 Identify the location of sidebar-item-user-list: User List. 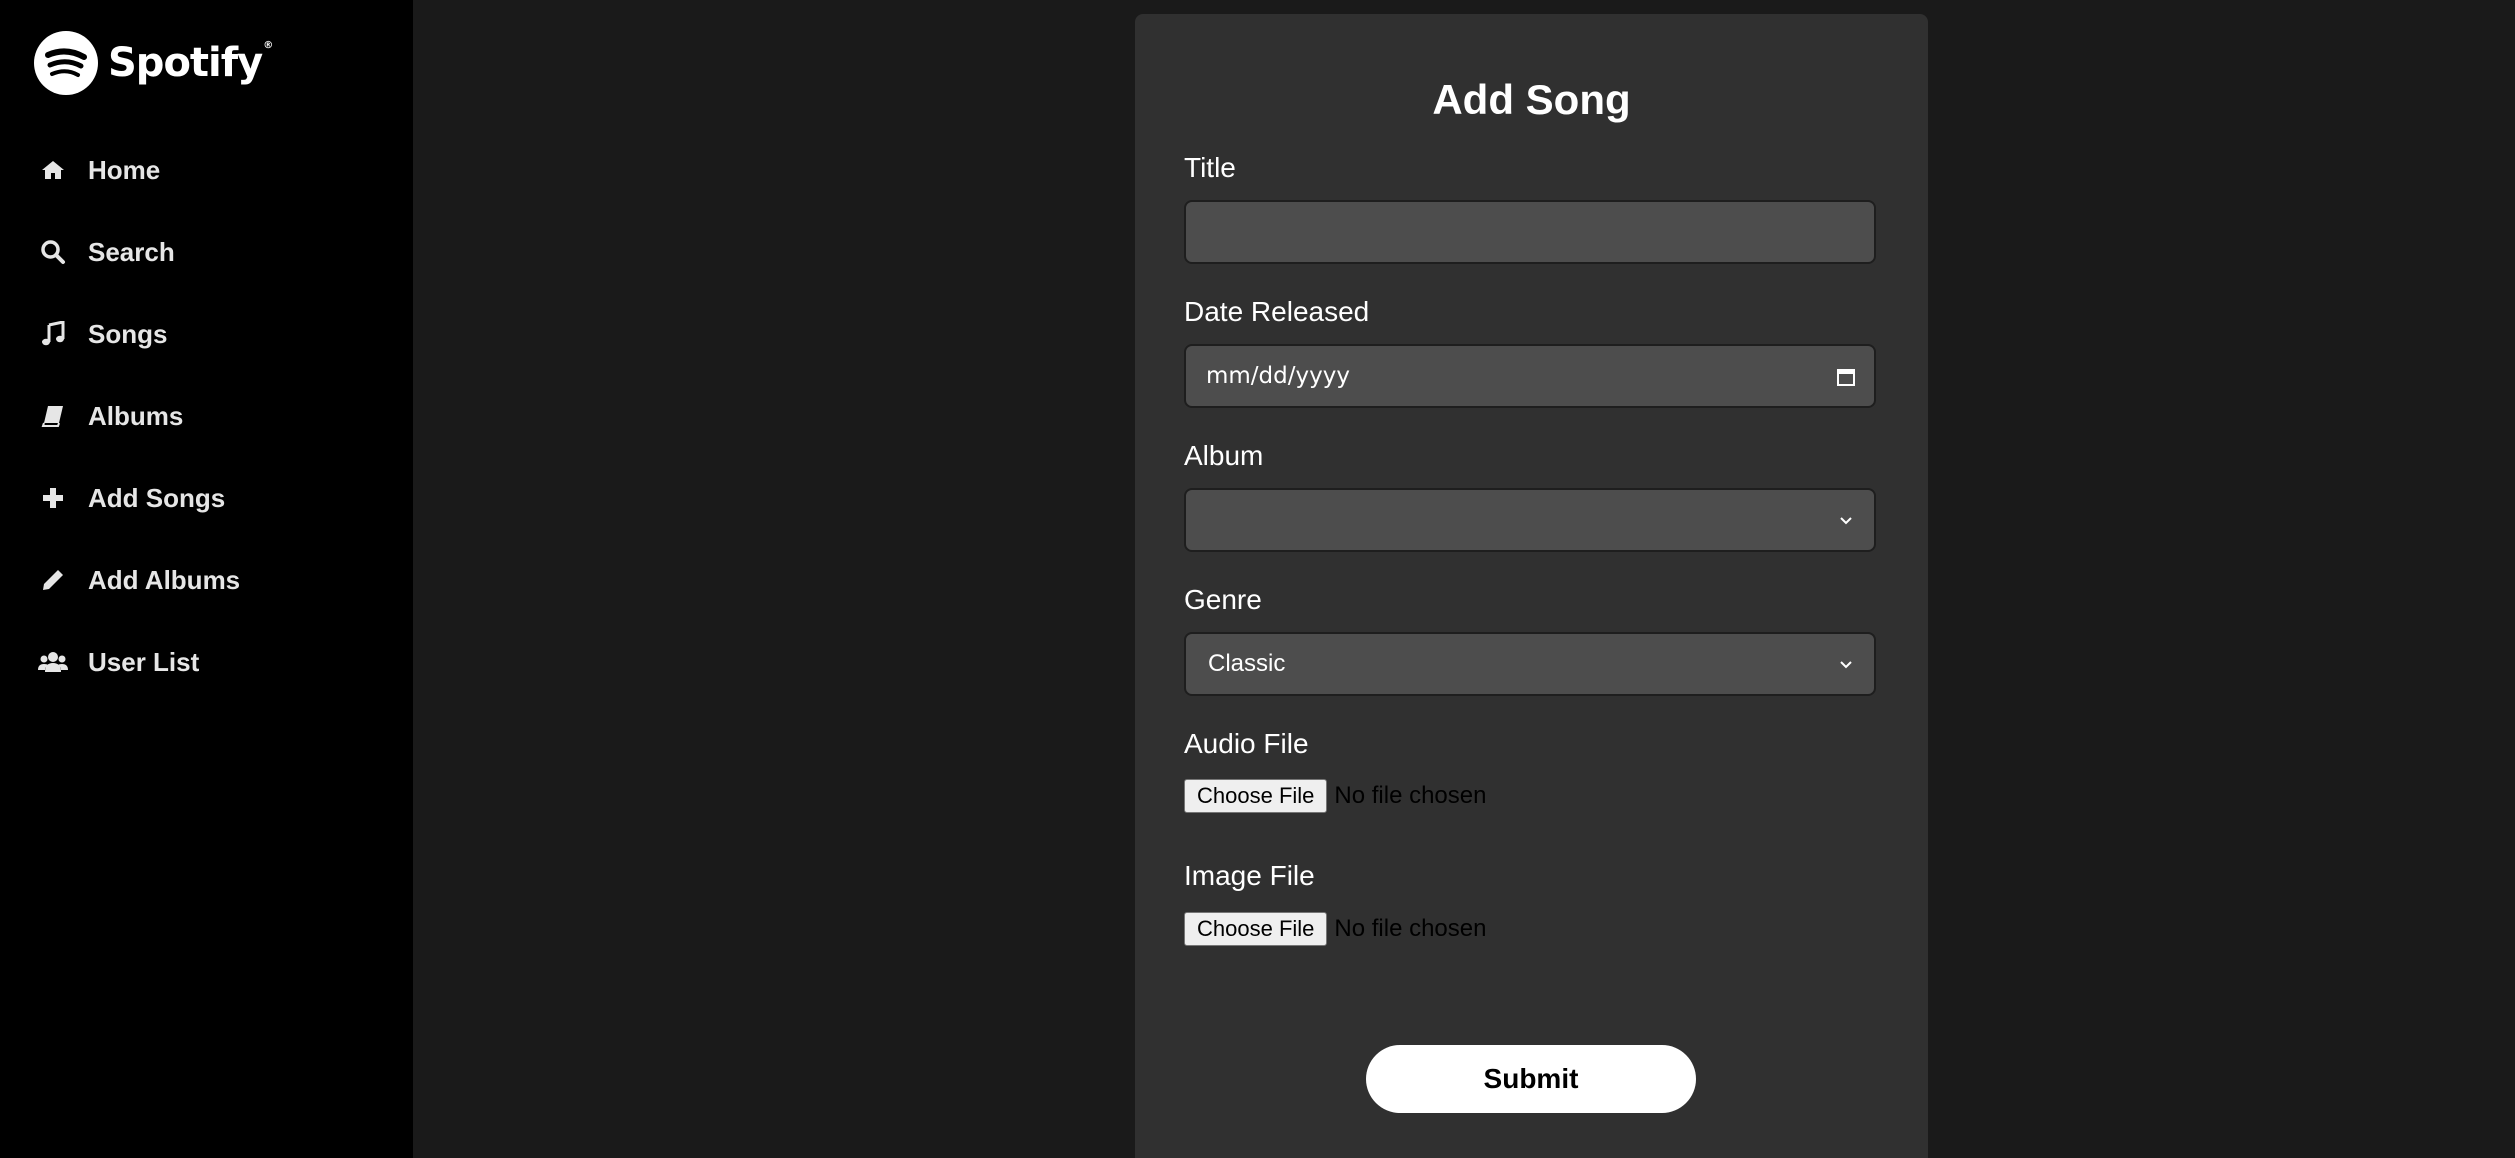
(118, 662).